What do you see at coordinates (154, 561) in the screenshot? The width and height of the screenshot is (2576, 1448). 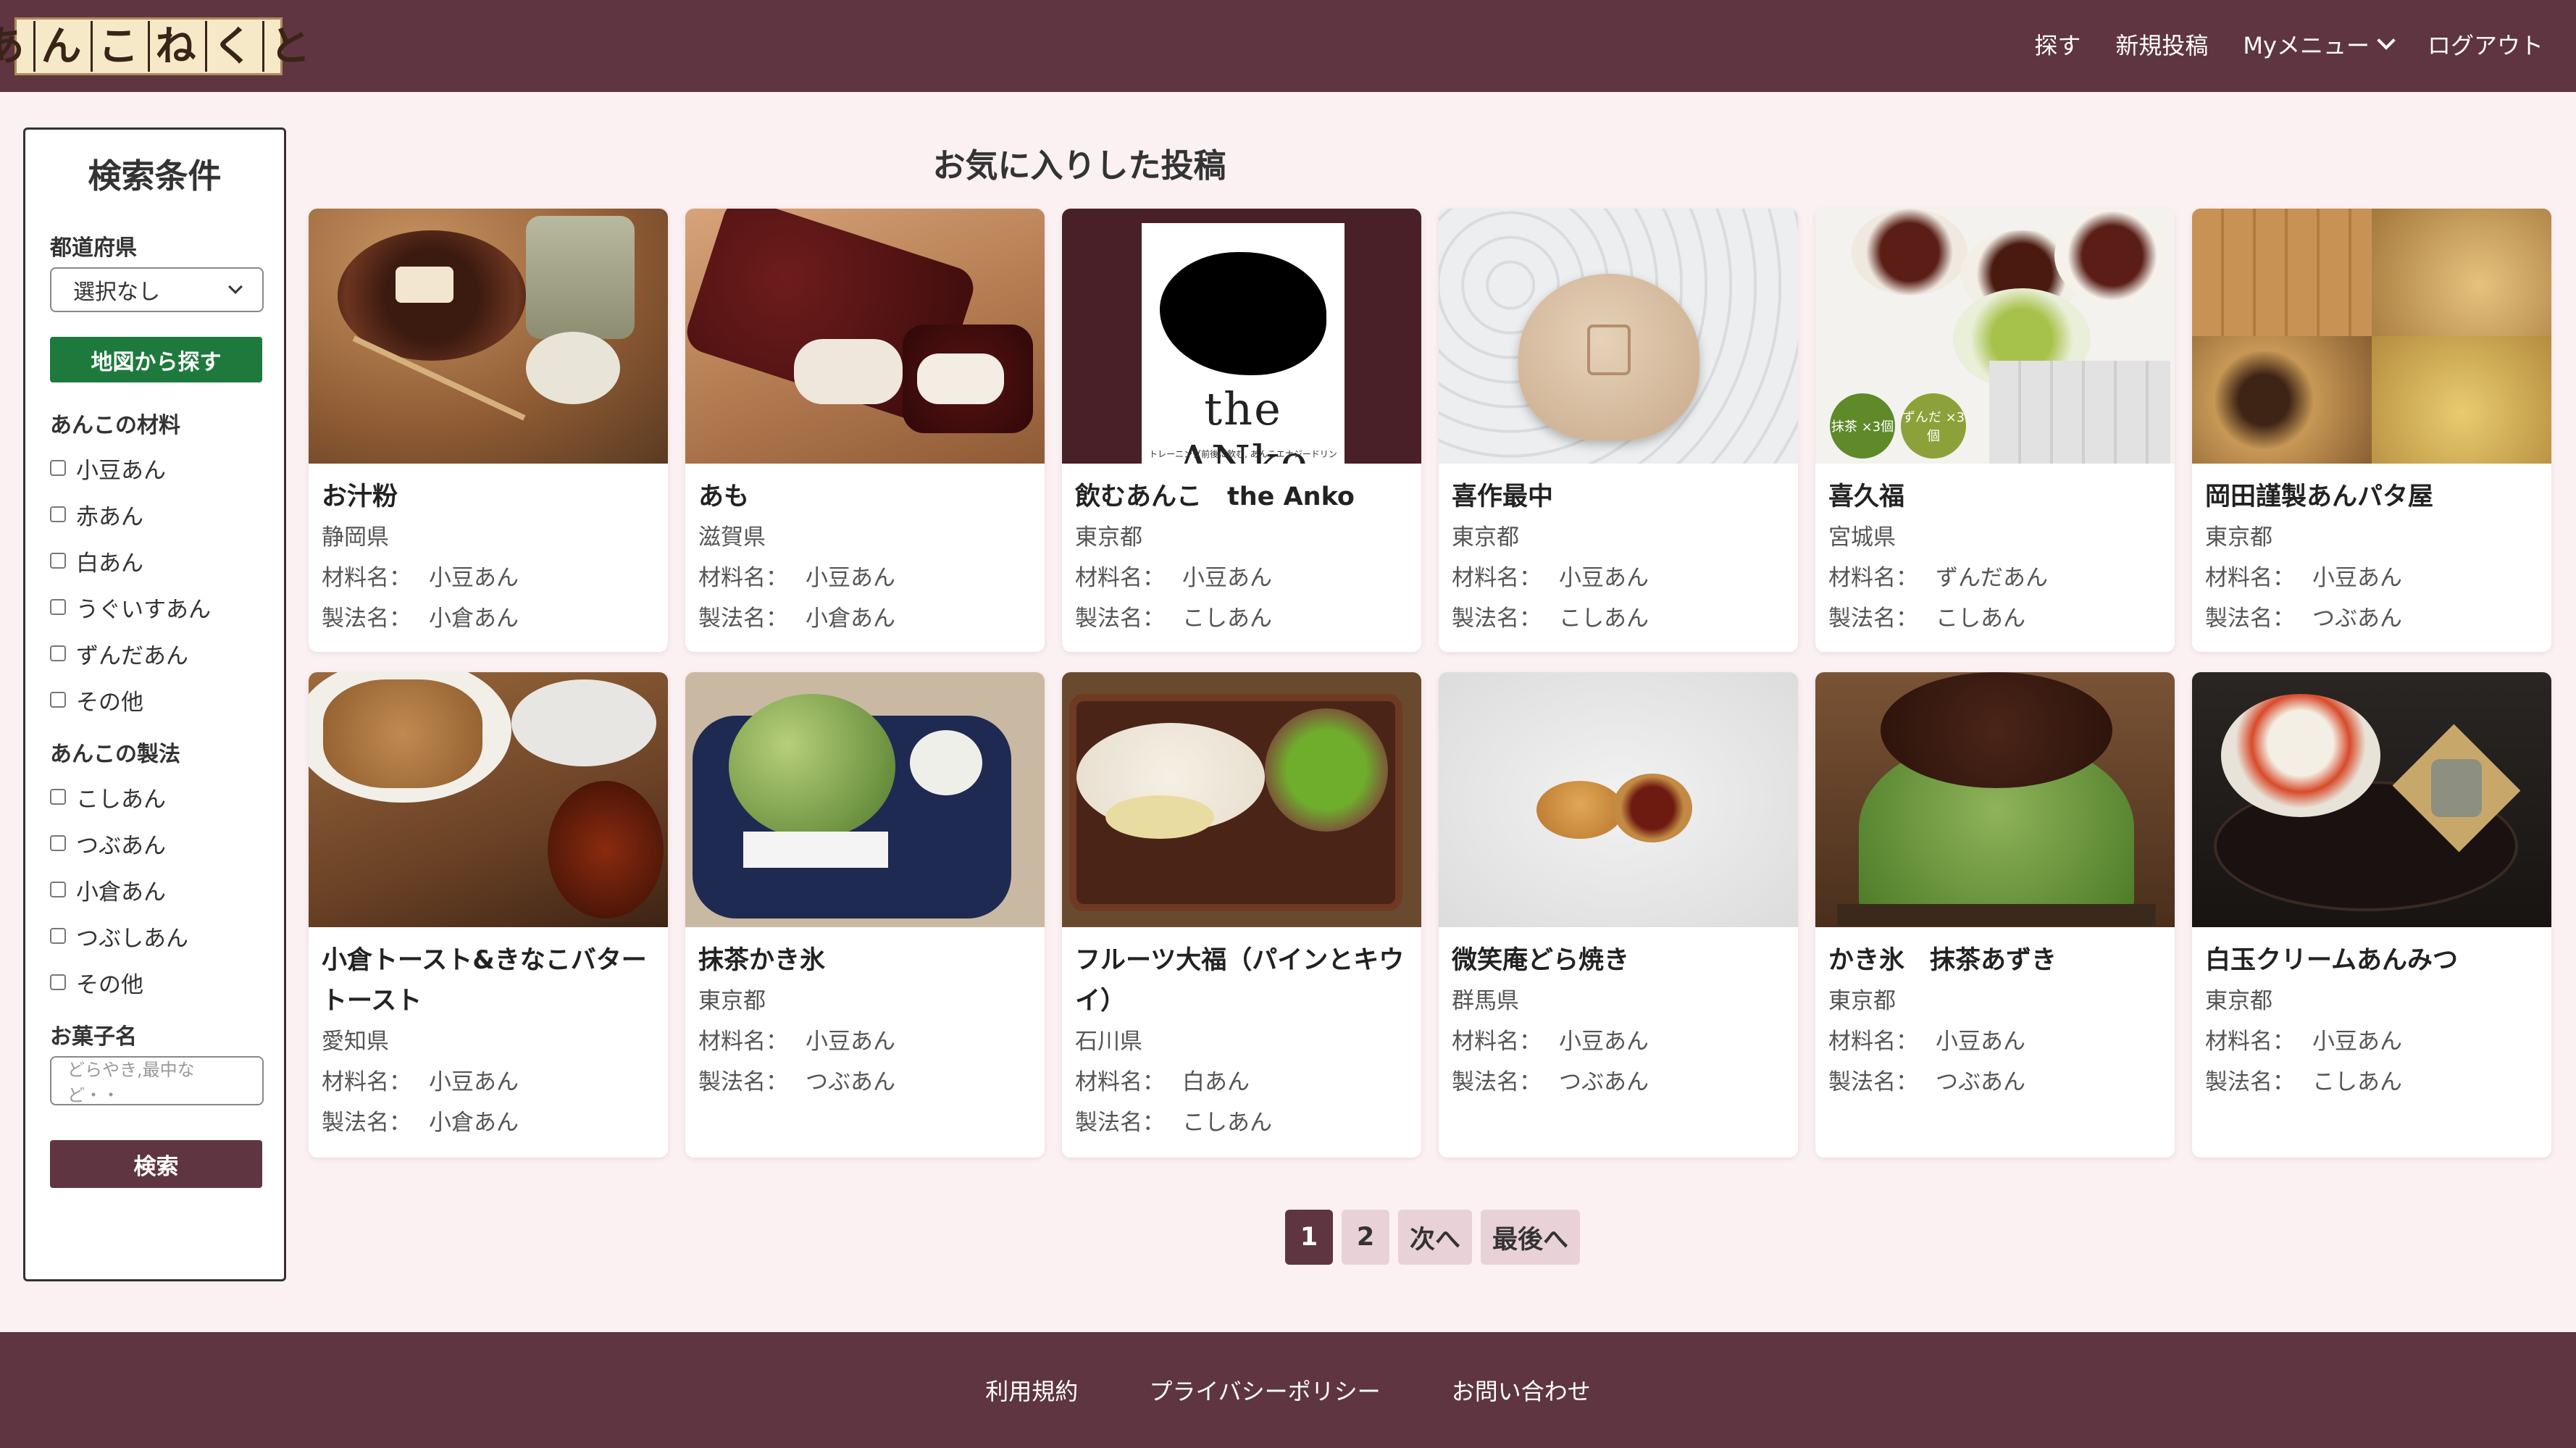 I see `material-option: 白あん` at bounding box center [154, 561].